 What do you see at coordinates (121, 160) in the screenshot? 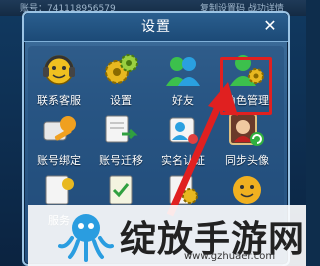
I see `account-migrate-label: 账号迁移` at bounding box center [121, 160].